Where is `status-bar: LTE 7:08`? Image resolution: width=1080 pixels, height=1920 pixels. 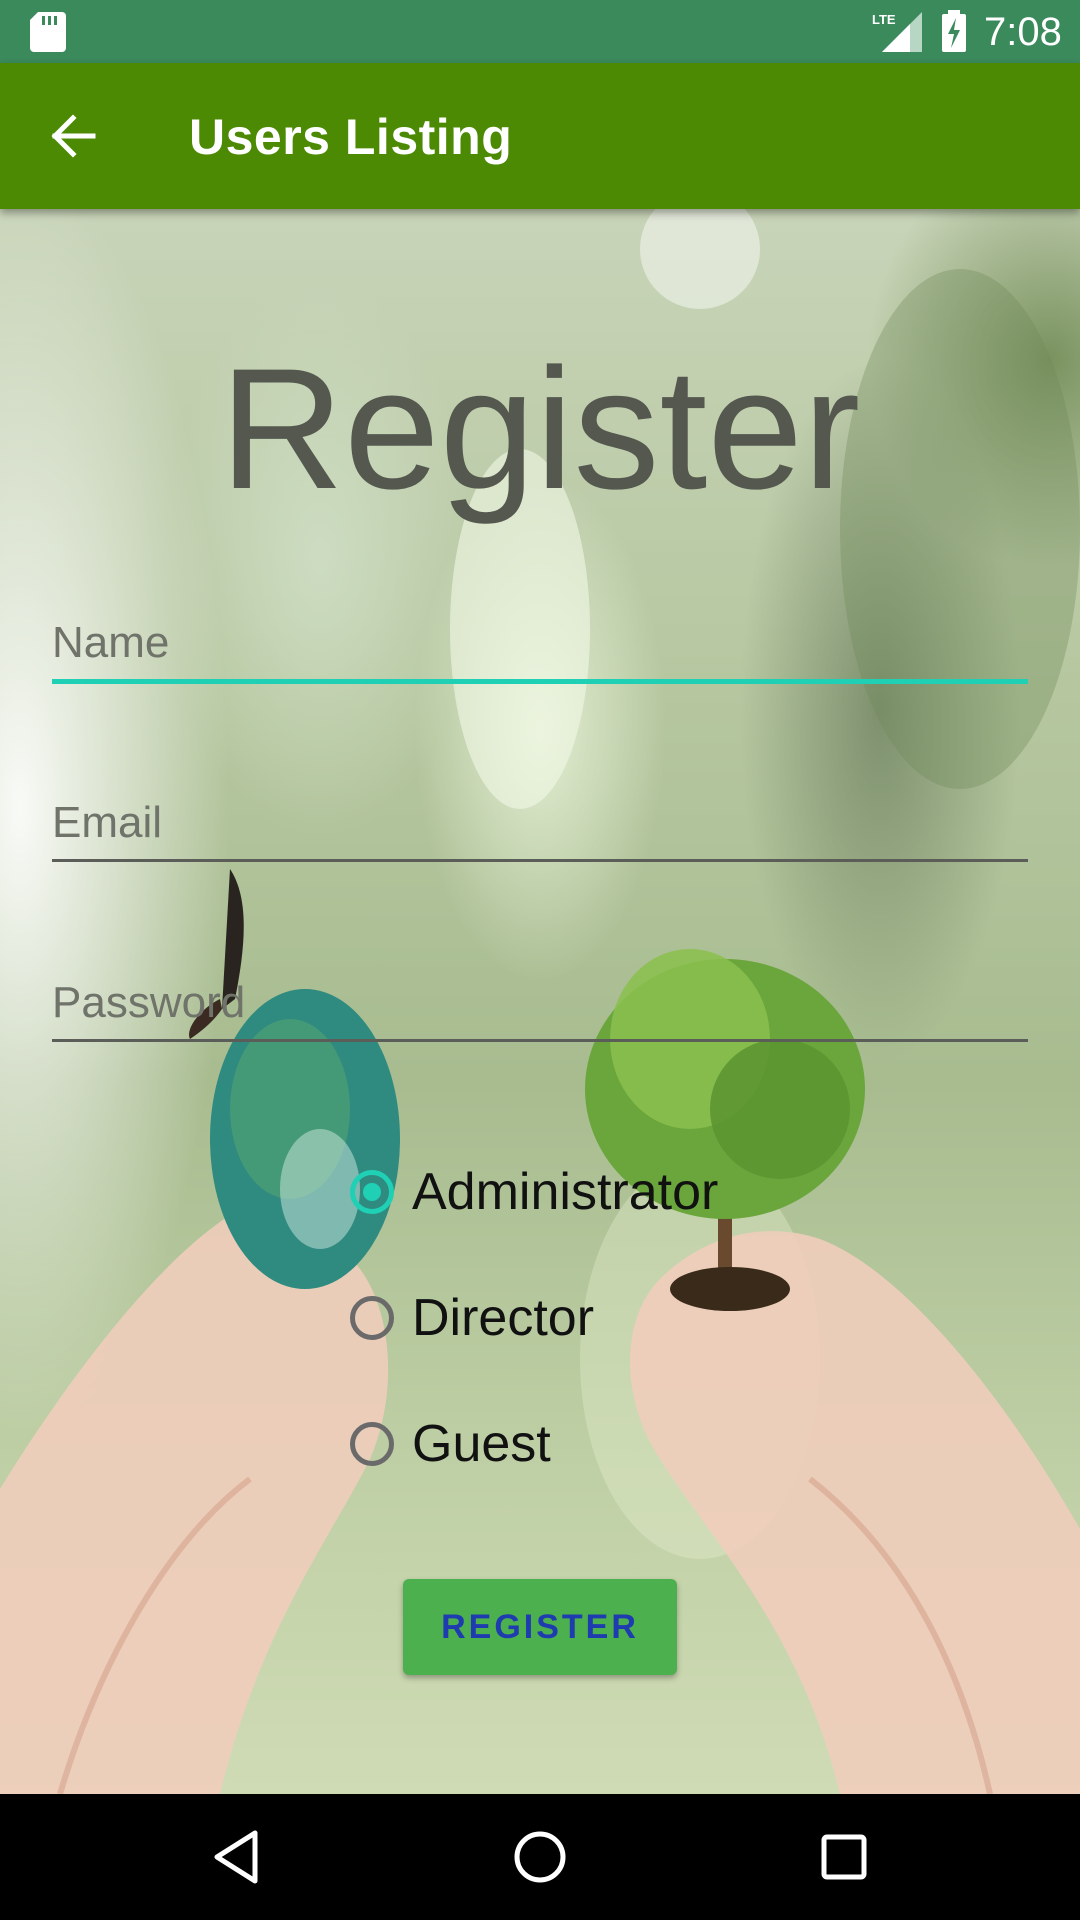
status-bar: LTE 7:08 is located at coordinates (540, 31).